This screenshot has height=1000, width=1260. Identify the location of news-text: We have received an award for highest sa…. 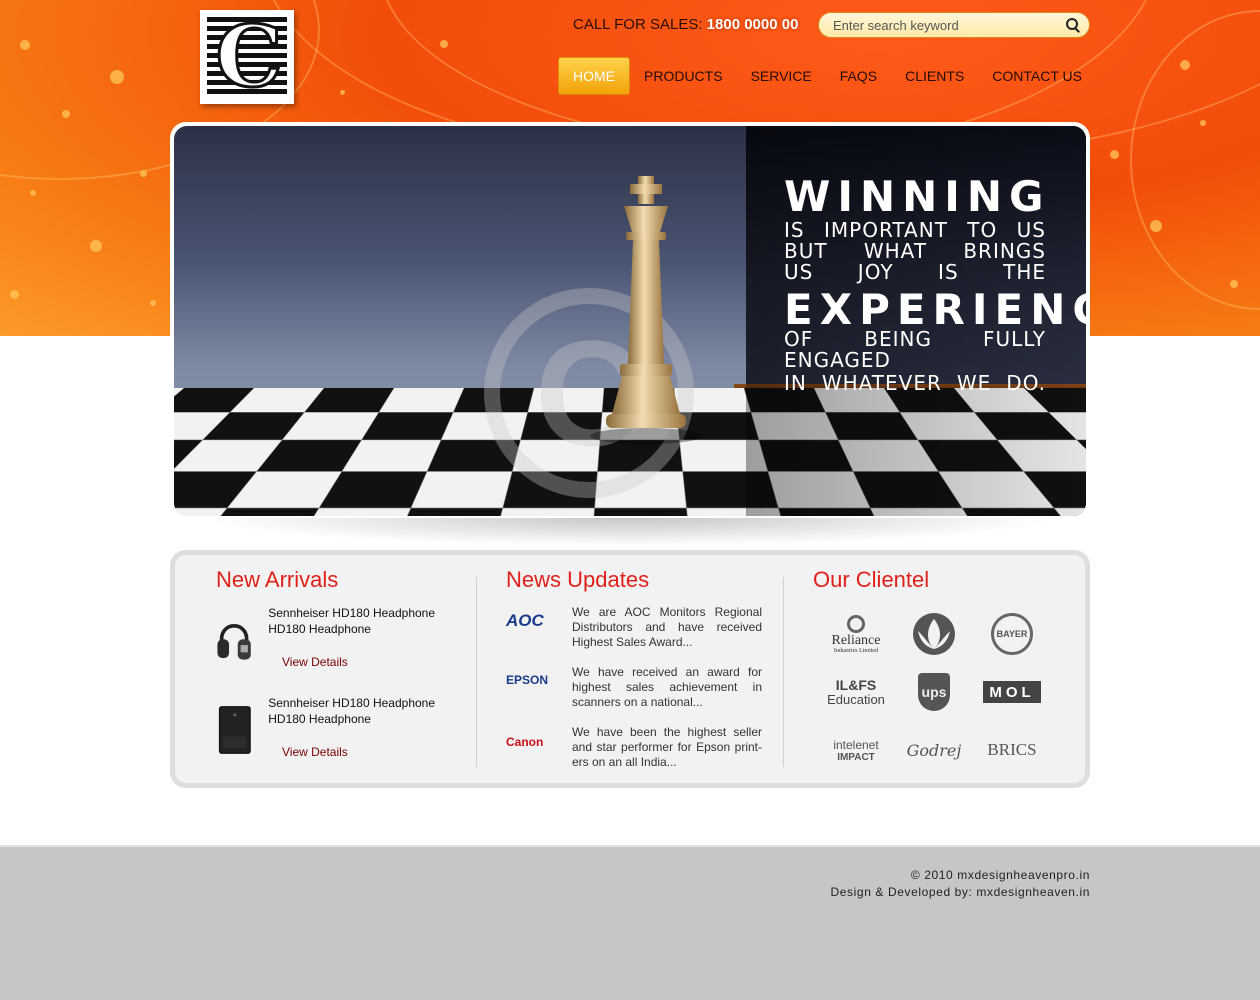
(667, 687).